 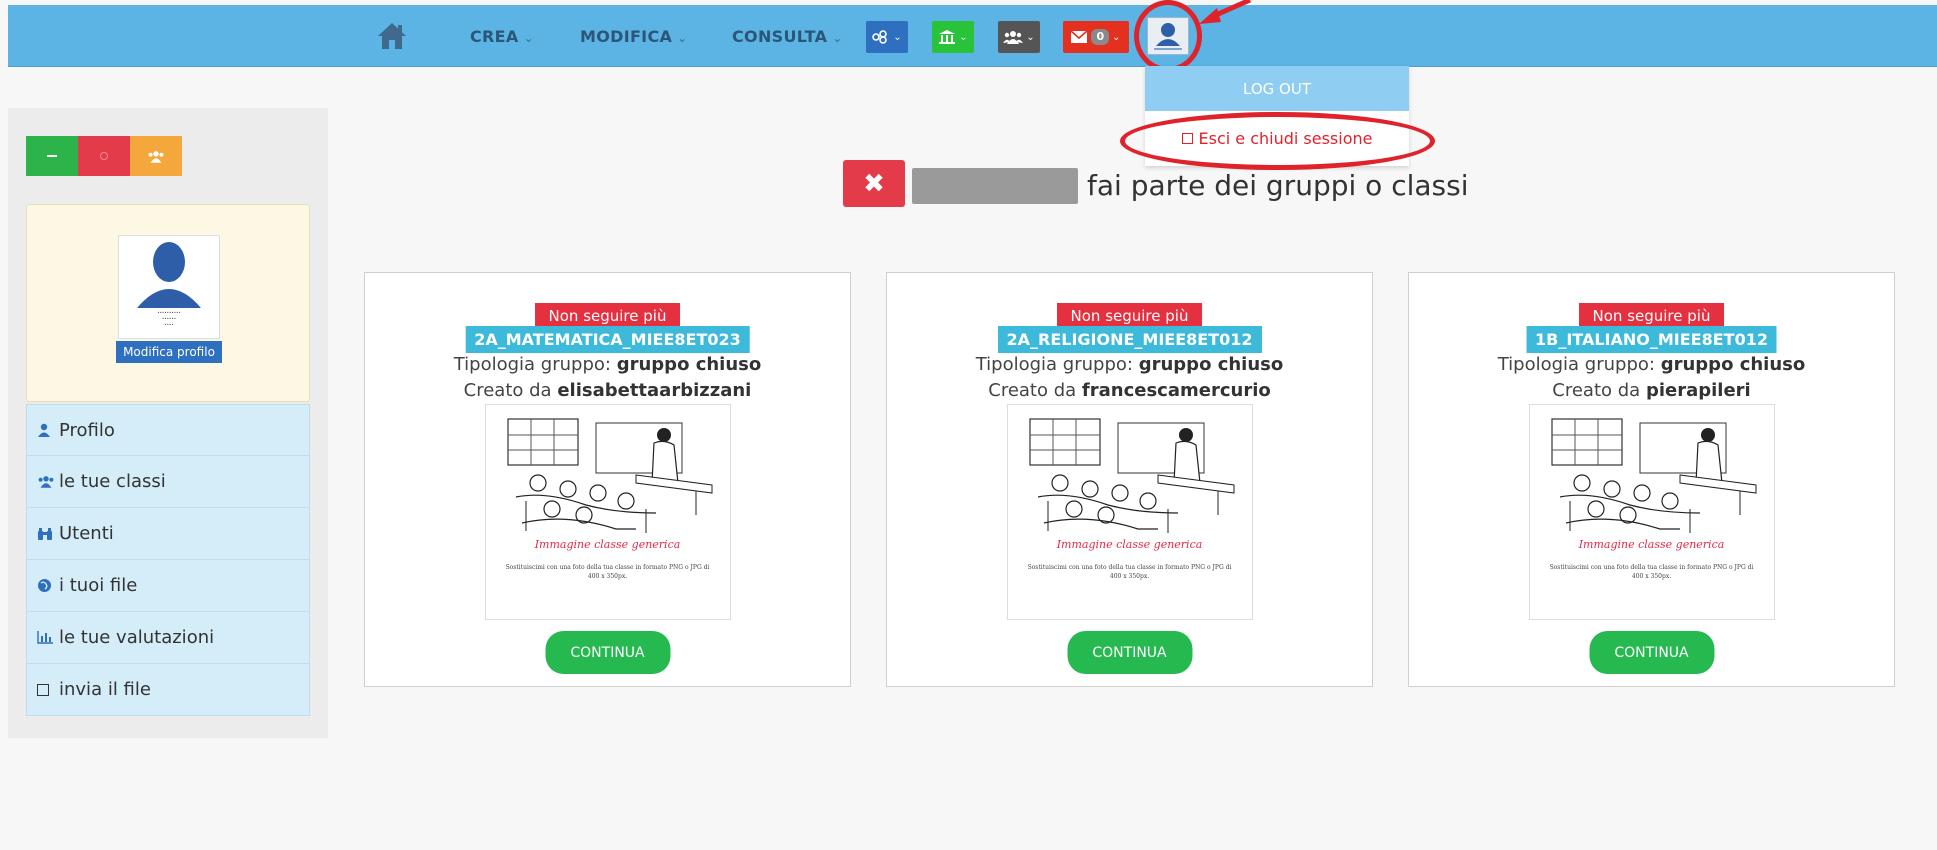 I want to click on edit-profile-button: Modifica profilo, so click(x=169, y=352).